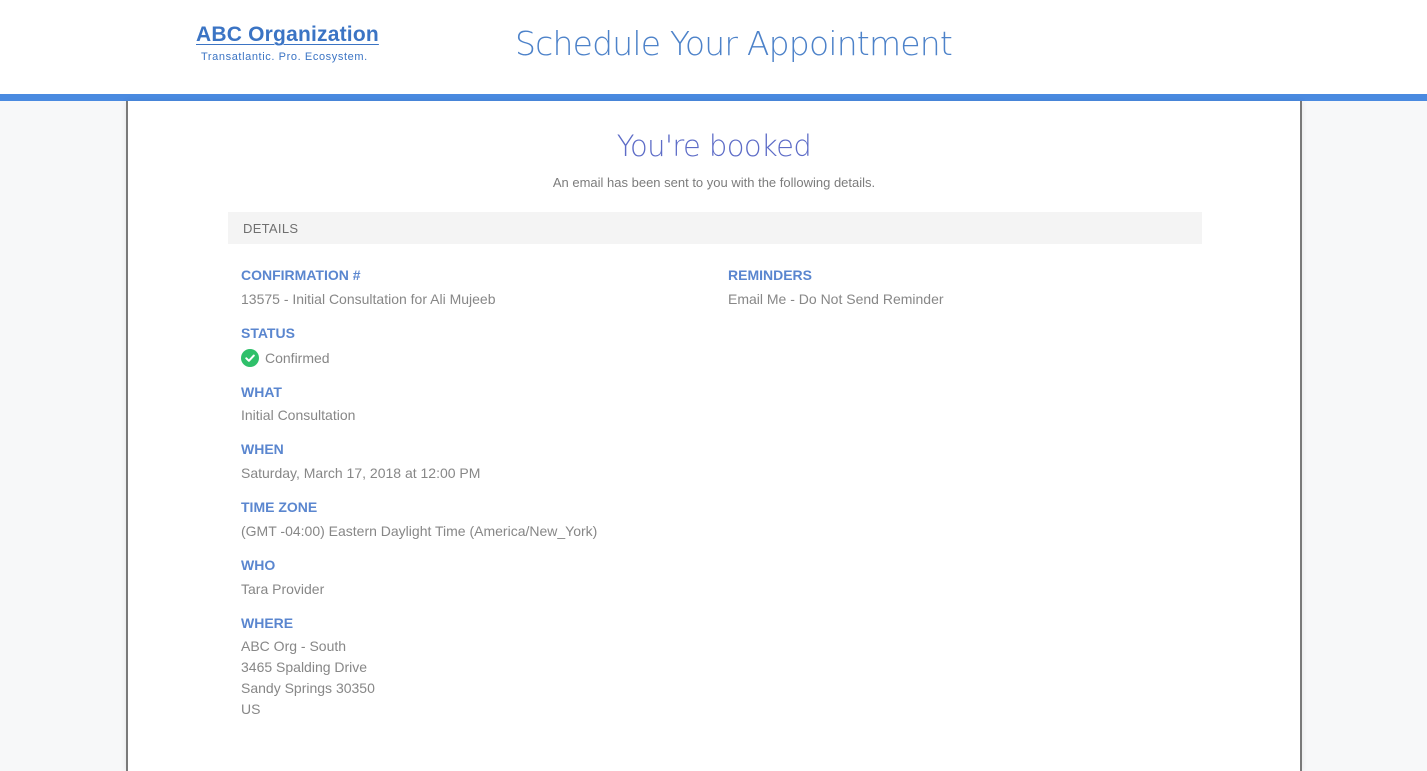 This screenshot has width=1427, height=771. Describe the element at coordinates (294, 646) in the screenshot. I see `where-line: ABC Org - South` at that location.